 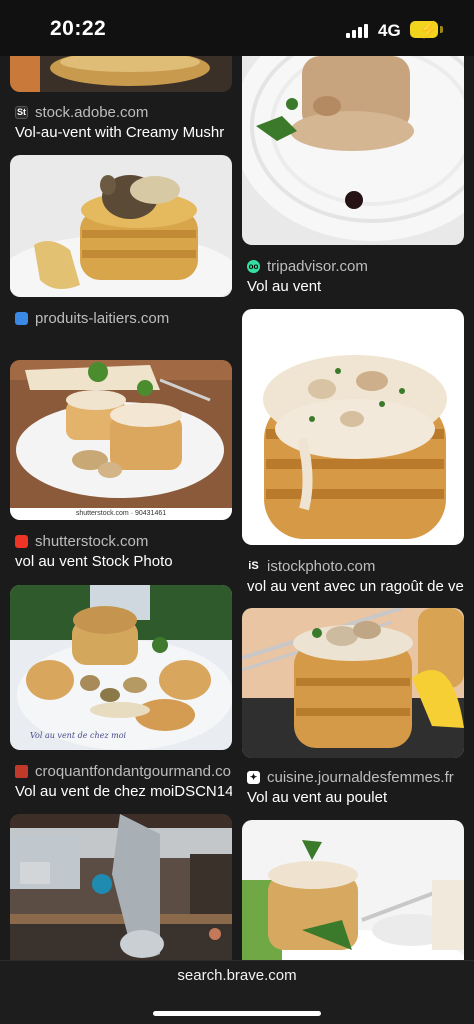 What do you see at coordinates (237, 992) in the screenshot?
I see `address-bar: search.brave.com` at bounding box center [237, 992].